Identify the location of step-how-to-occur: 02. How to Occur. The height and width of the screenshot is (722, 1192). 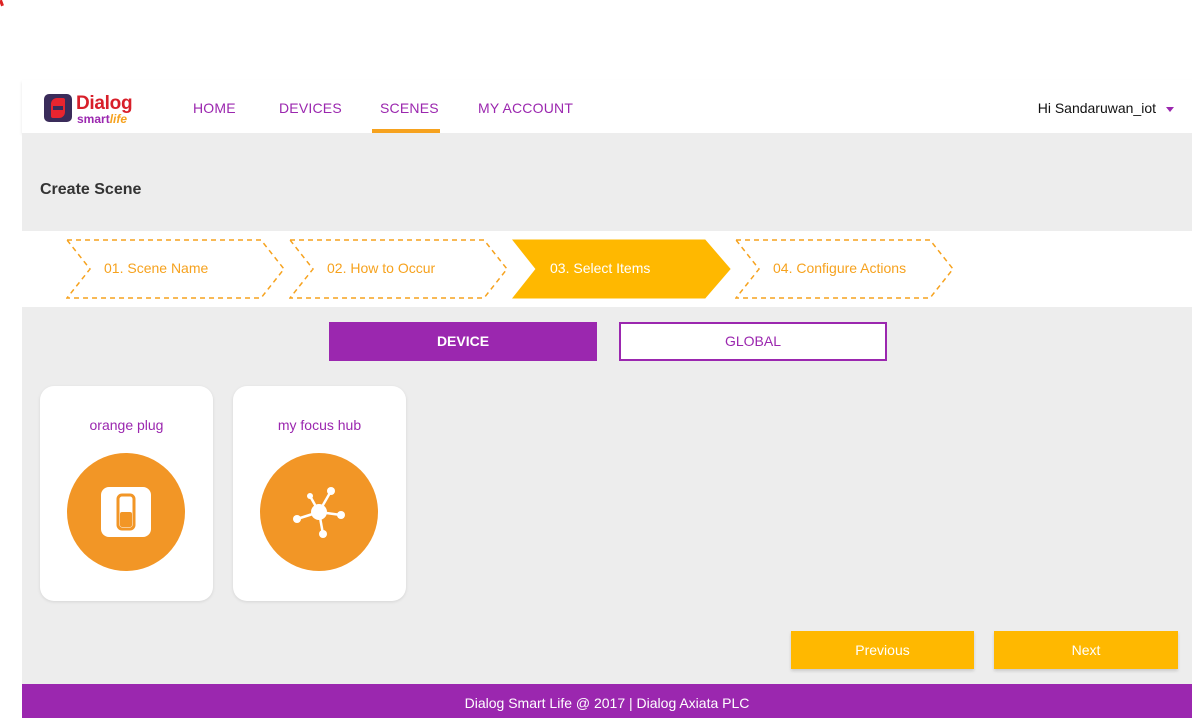
(399, 269).